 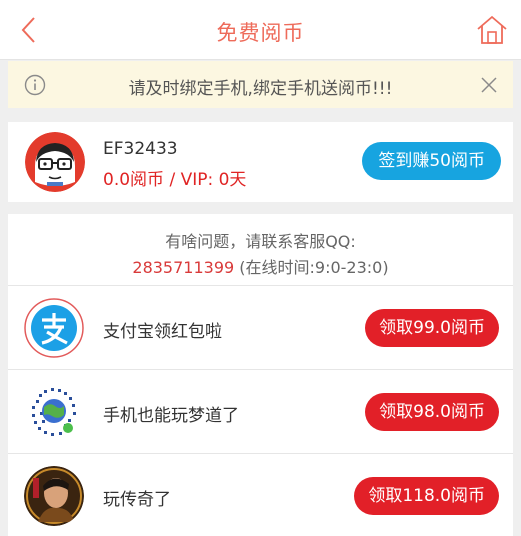 I want to click on cartoon-face-icon, so click(x=55, y=162).